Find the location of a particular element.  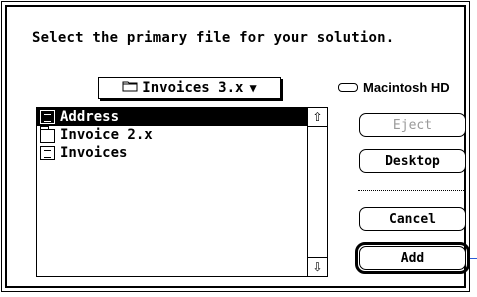

file-name: Address is located at coordinates (90, 117).